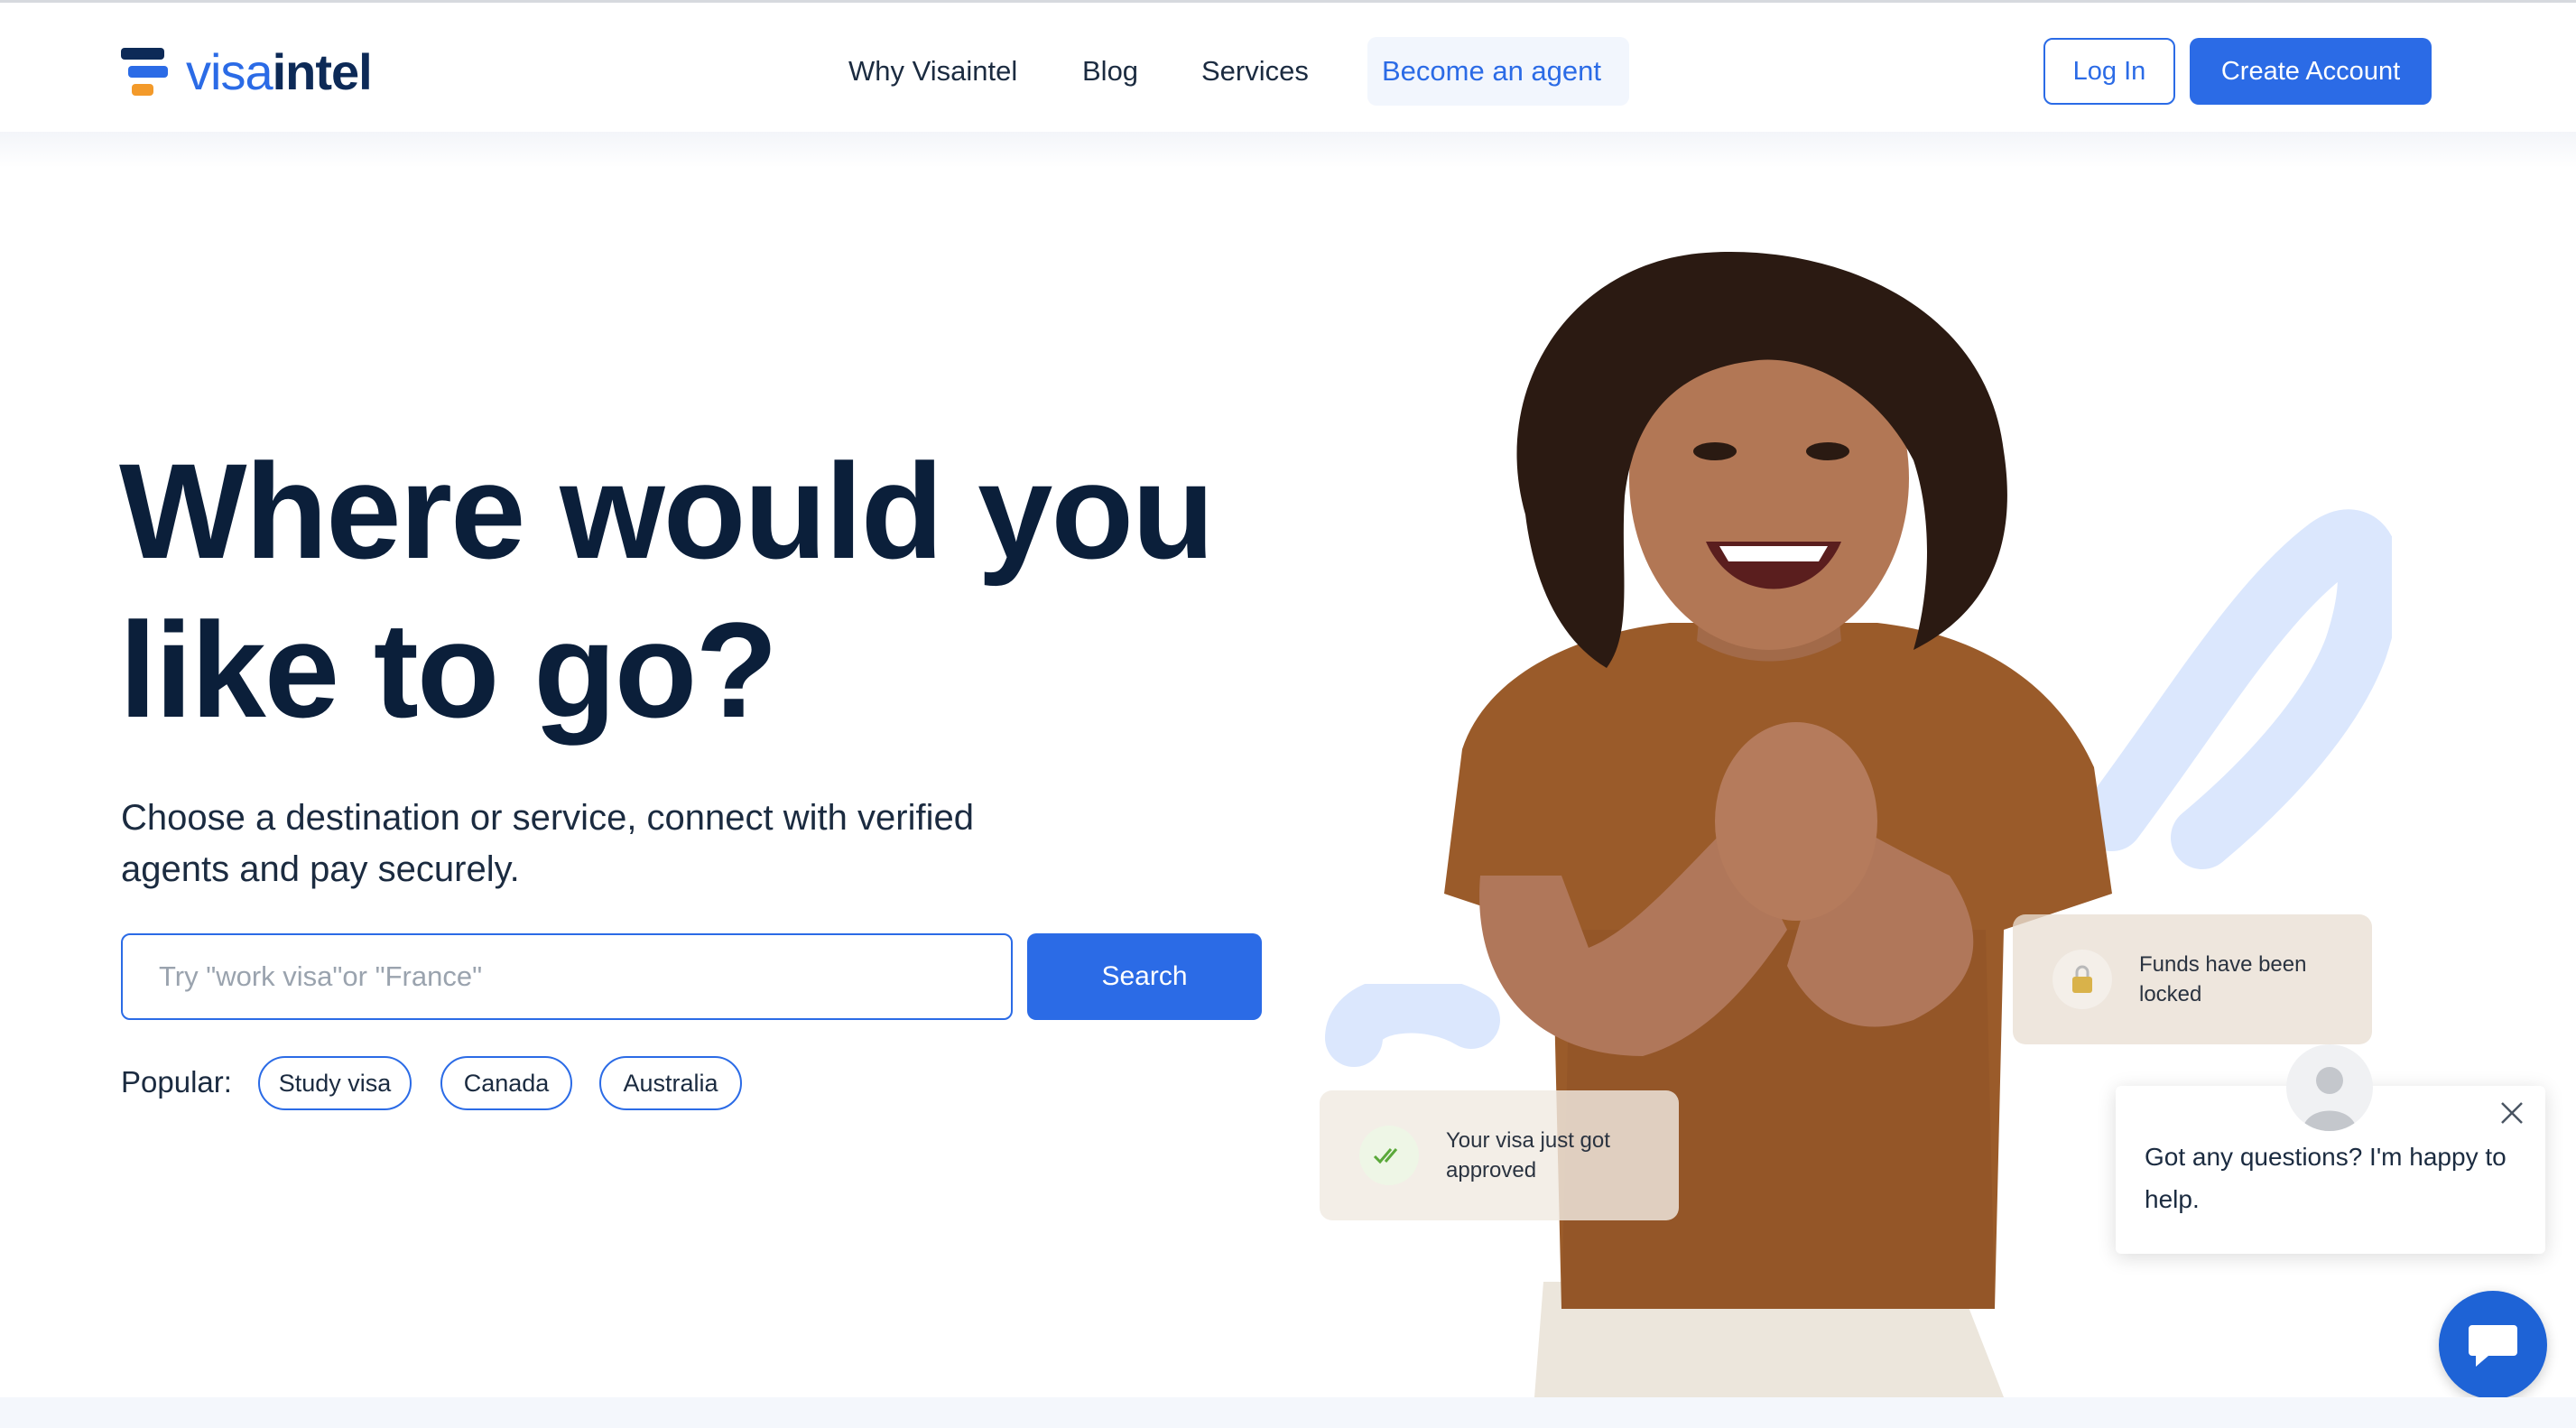  What do you see at coordinates (1528, 1155) in the screenshot?
I see `visa-approved-text: Your visa just got approved` at bounding box center [1528, 1155].